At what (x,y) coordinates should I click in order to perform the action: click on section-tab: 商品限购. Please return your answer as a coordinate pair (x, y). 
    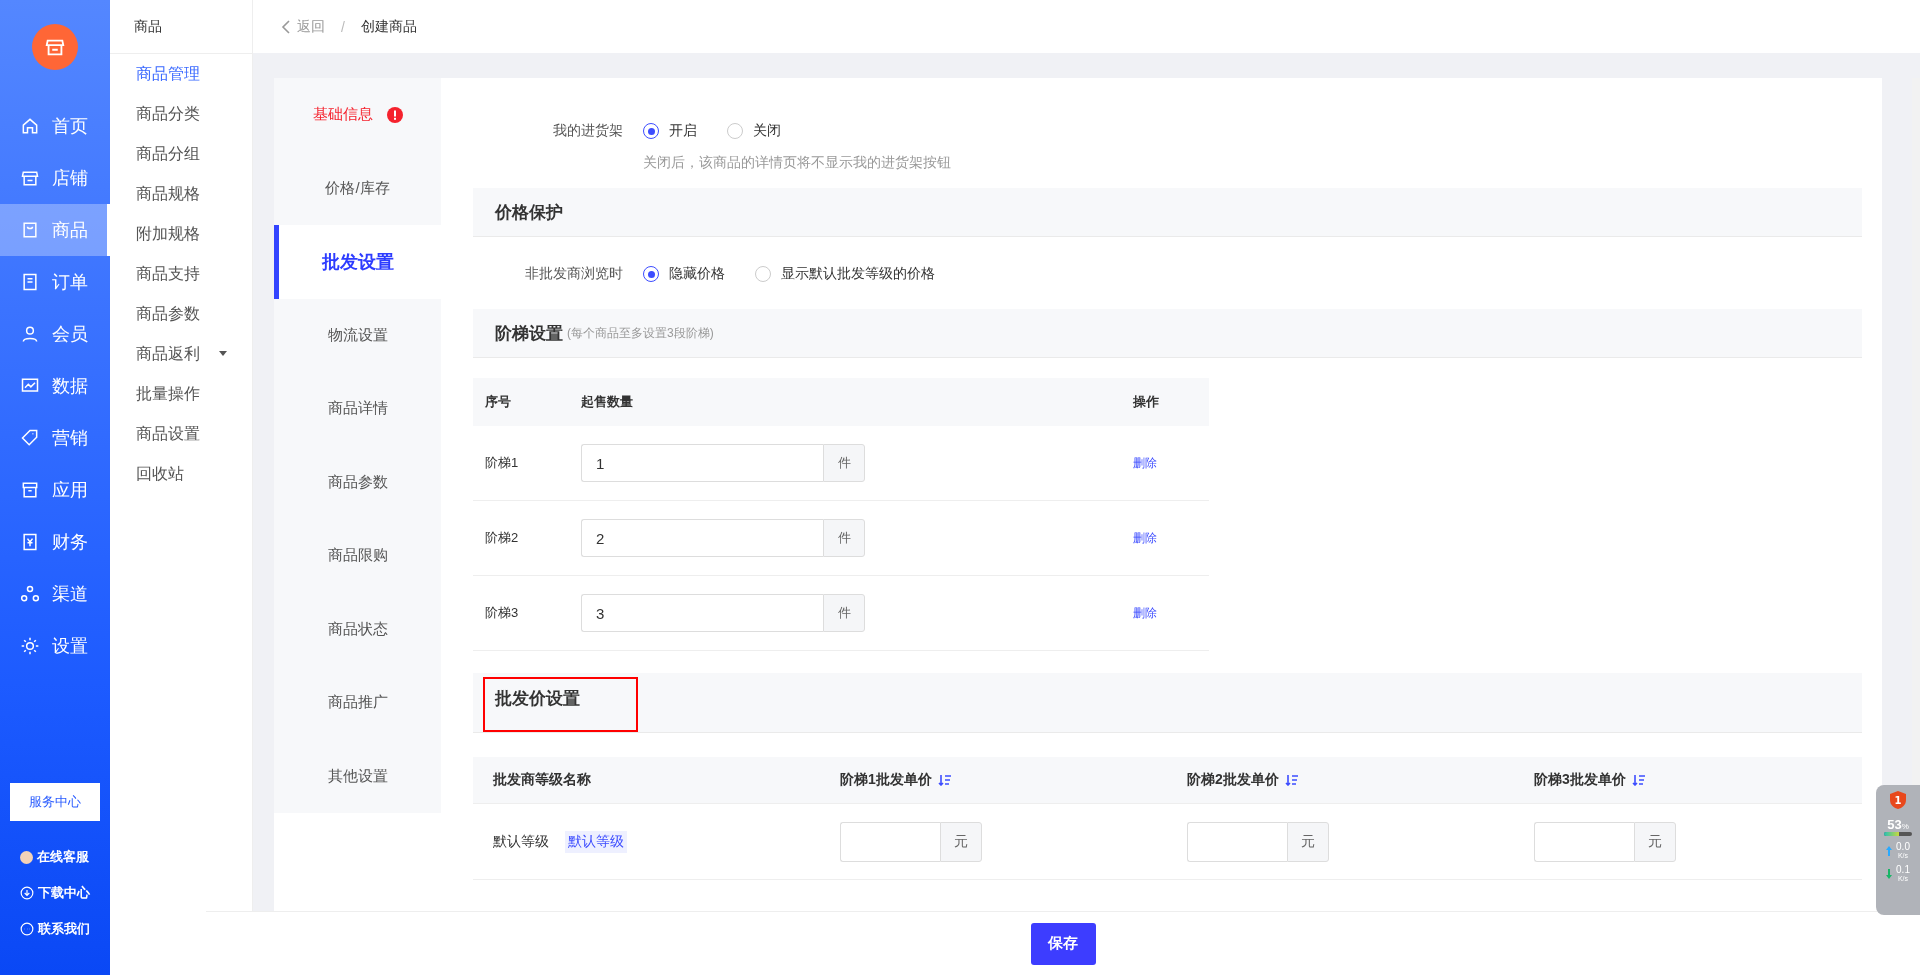
    Looking at the image, I should click on (357, 556).